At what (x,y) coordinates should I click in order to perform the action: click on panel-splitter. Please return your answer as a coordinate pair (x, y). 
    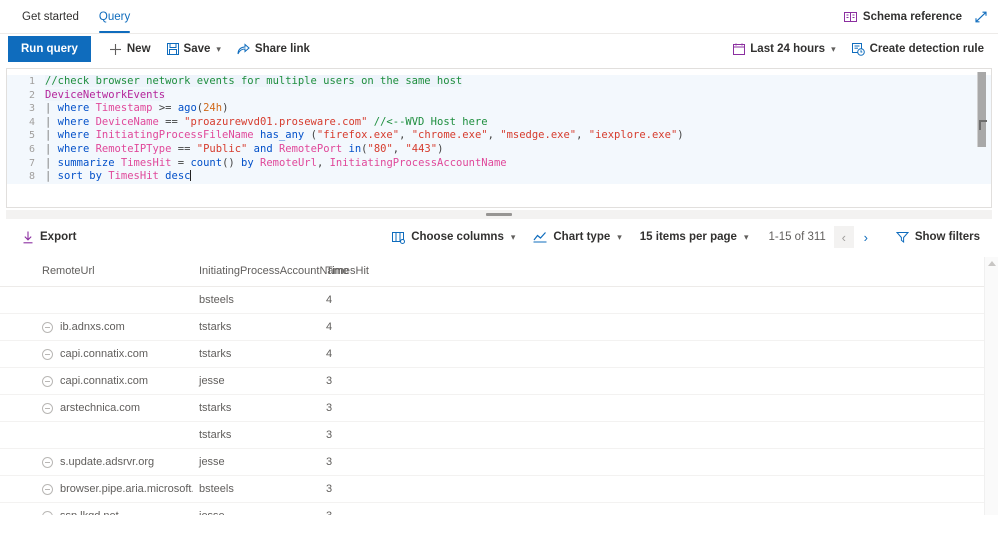
    Looking at the image, I should click on (499, 214).